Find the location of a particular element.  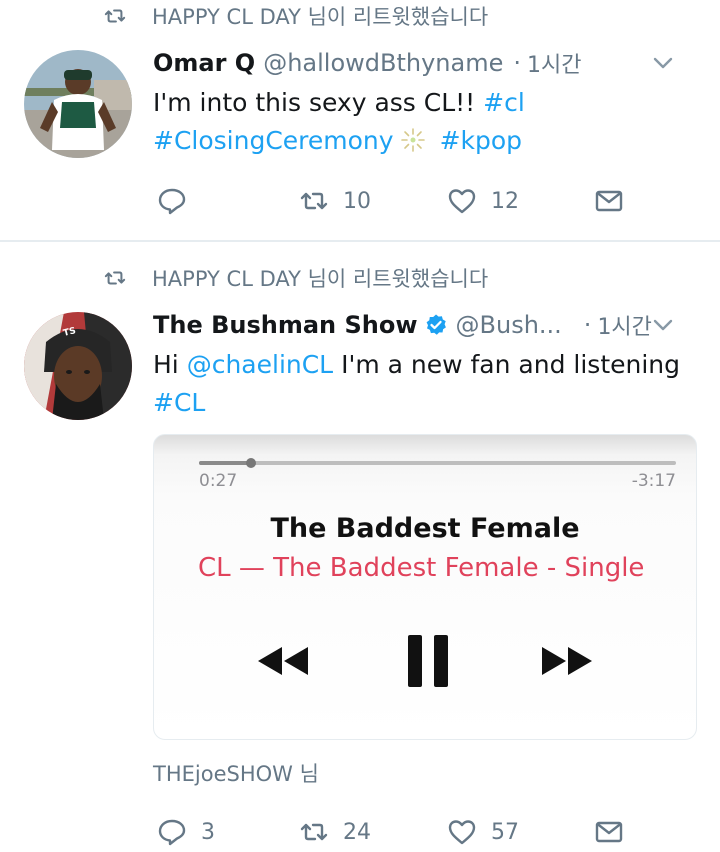

retweet-count: 10 is located at coordinates (357, 201).